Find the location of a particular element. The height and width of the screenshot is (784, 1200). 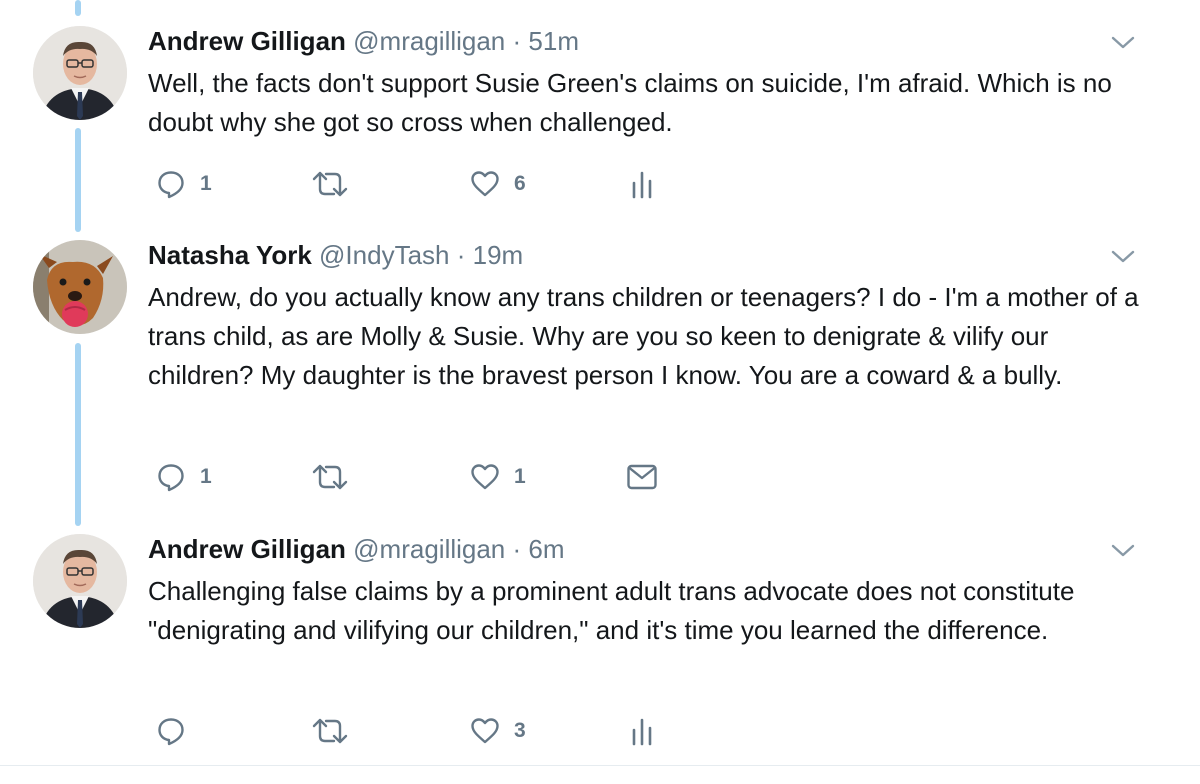

tweet-header: Andrew Gilligan @mragilligan · 51m is located at coordinates (363, 41).